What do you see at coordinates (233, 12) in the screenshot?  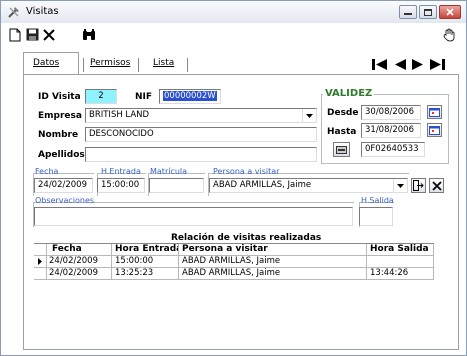 I see `title-bar: Visitas` at bounding box center [233, 12].